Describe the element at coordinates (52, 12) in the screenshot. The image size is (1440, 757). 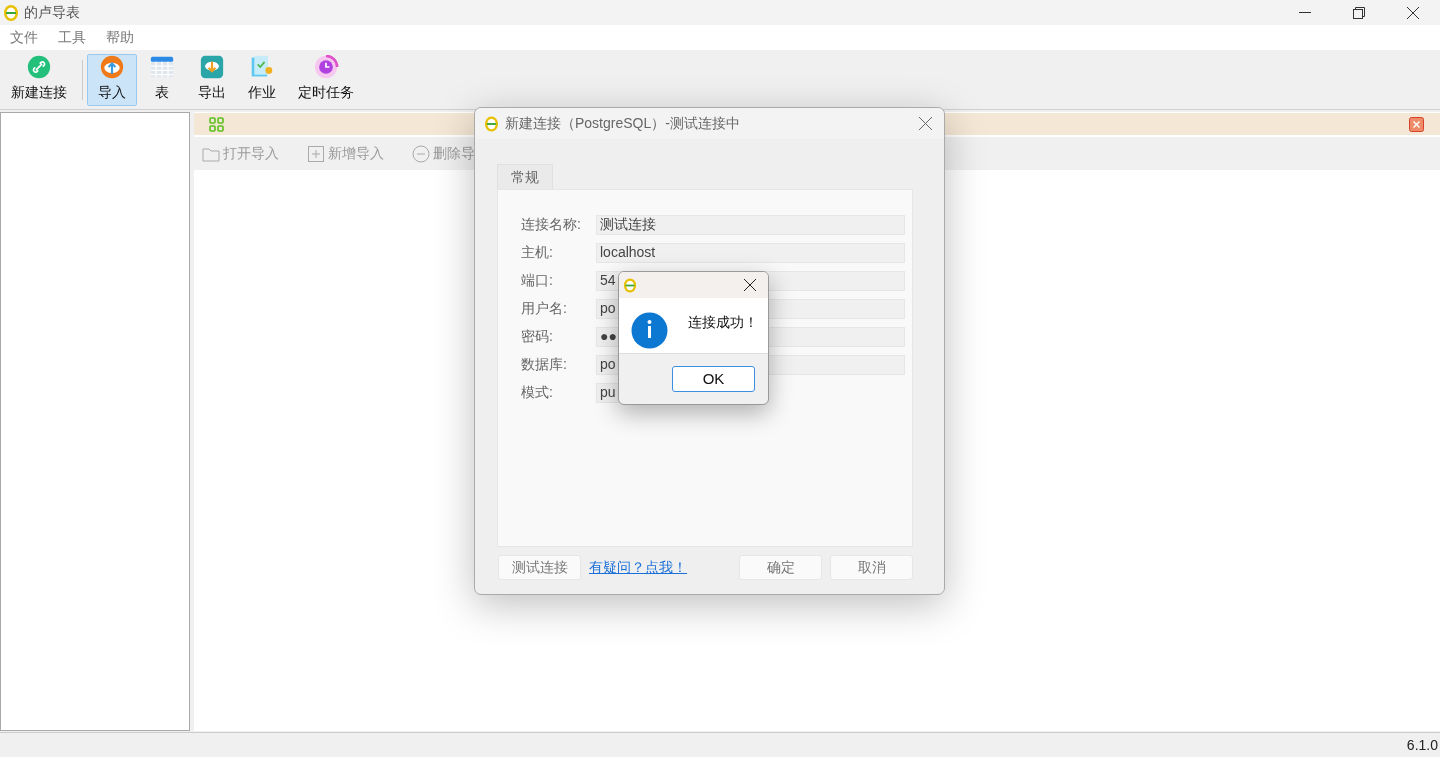
I see `window-title: 的卢导表` at that location.